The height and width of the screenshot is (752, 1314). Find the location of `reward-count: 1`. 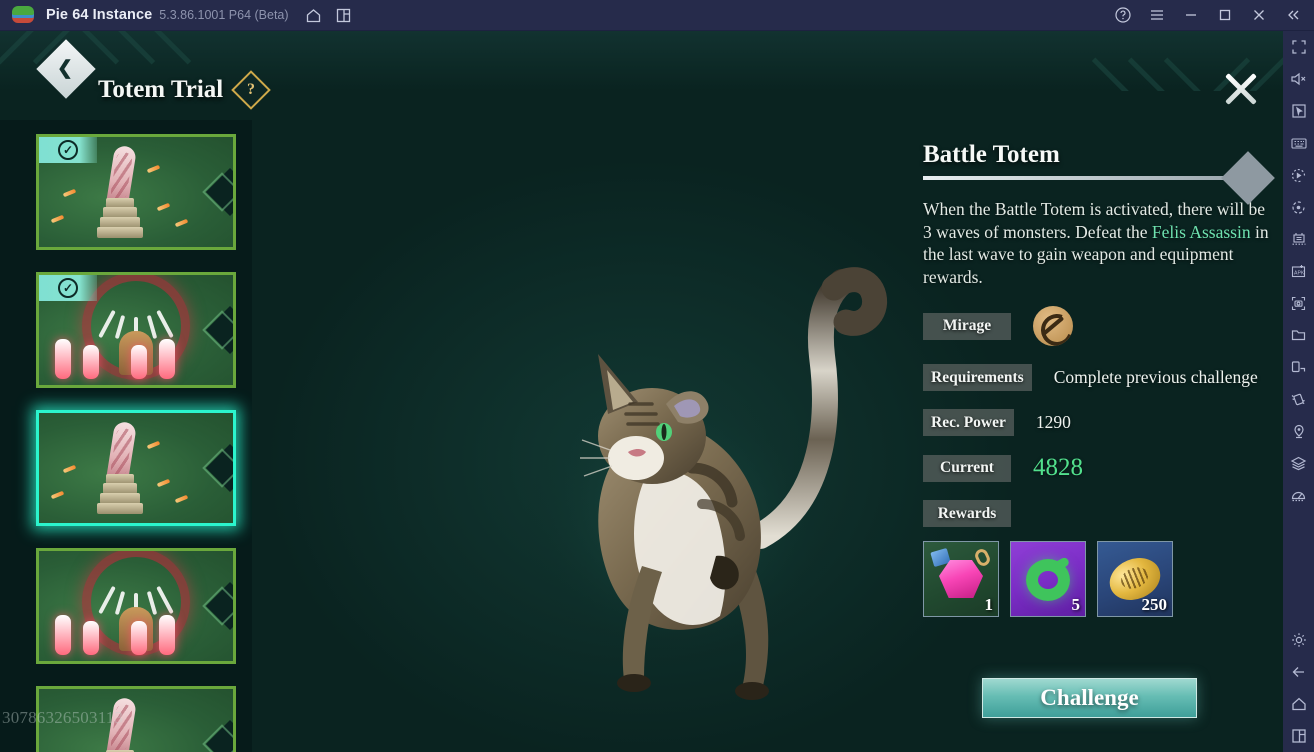

reward-count: 1 is located at coordinates (989, 604).